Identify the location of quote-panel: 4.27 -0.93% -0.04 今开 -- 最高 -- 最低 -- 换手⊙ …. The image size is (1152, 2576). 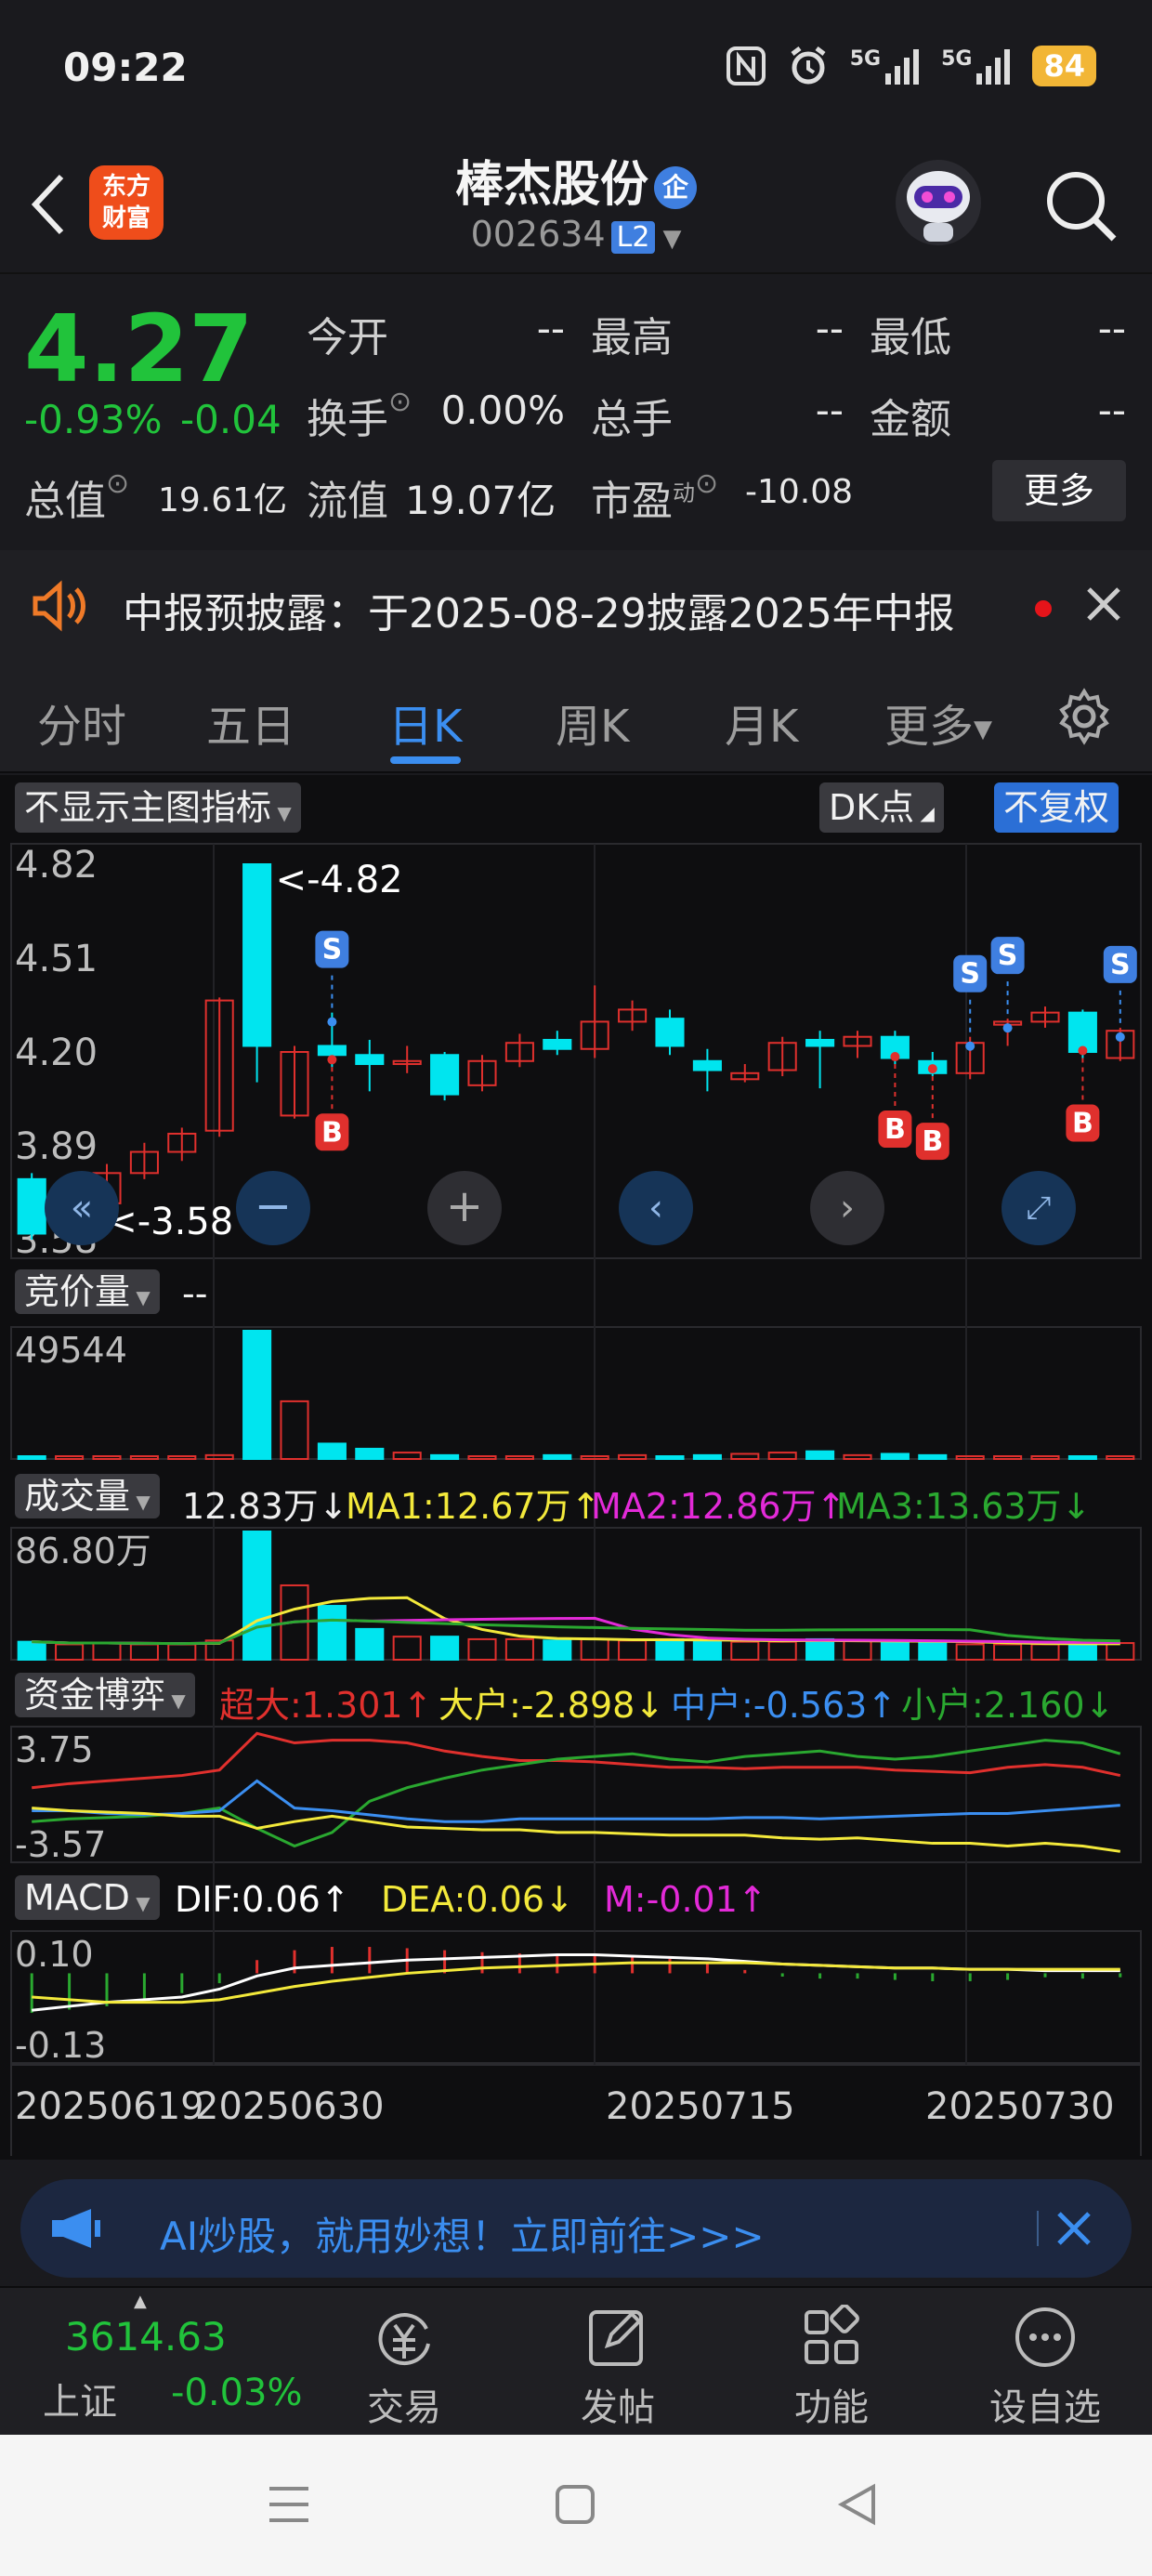
(576, 410).